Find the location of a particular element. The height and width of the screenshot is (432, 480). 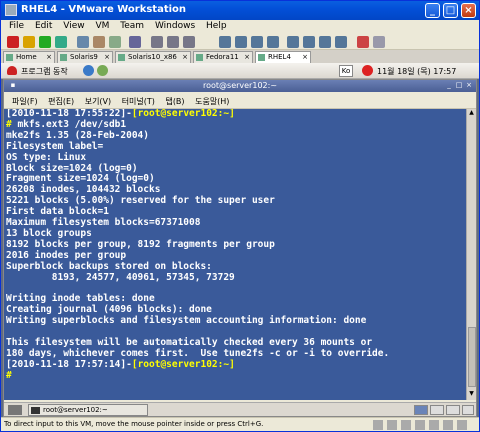

redhat-menu-icon is located at coordinates (12, 70).